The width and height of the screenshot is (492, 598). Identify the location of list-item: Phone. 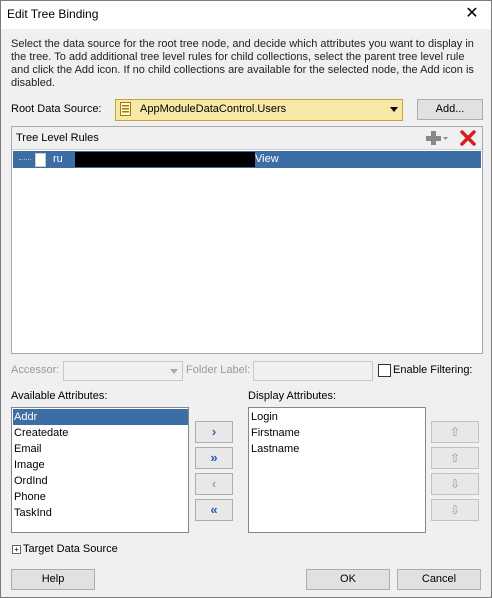
(100, 497).